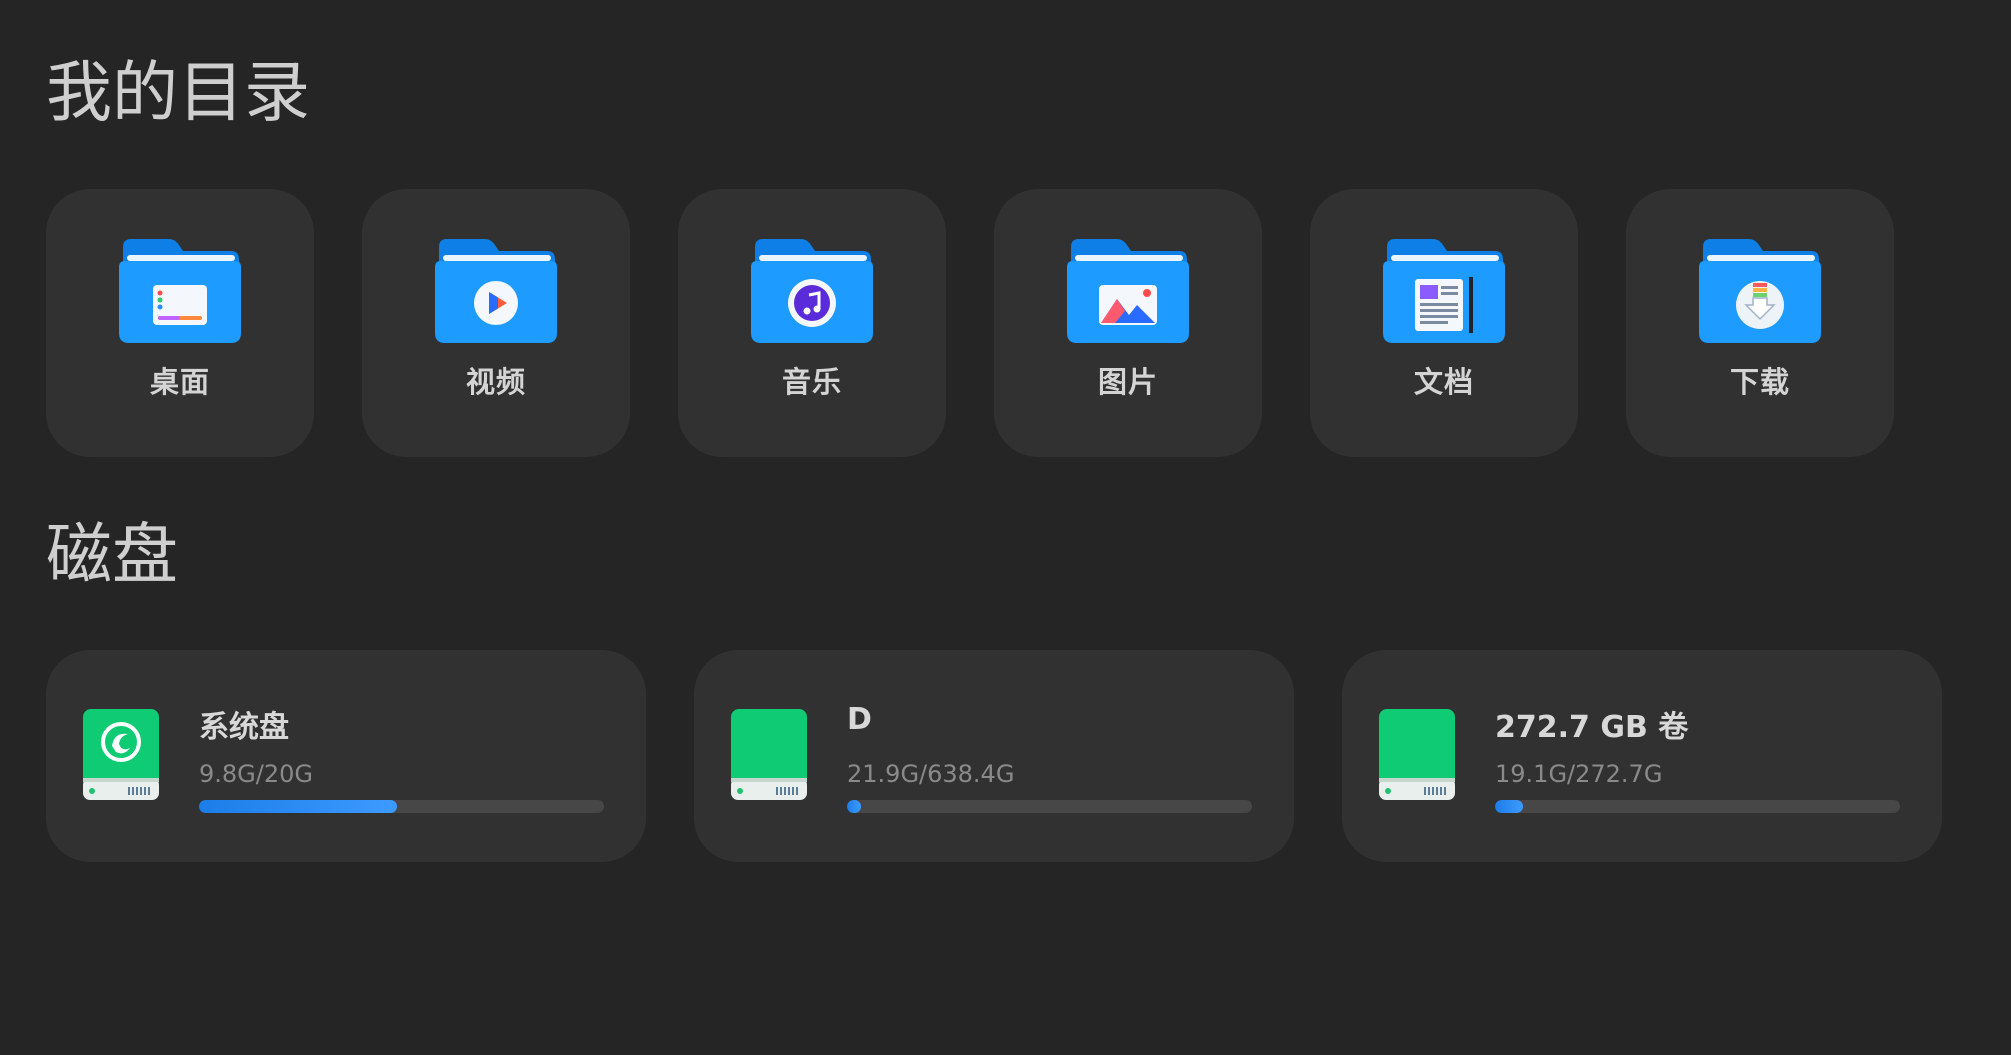 This screenshot has width=2011, height=1055. What do you see at coordinates (256, 774) in the screenshot?
I see `disk-usage: 9.8G/20G` at bounding box center [256, 774].